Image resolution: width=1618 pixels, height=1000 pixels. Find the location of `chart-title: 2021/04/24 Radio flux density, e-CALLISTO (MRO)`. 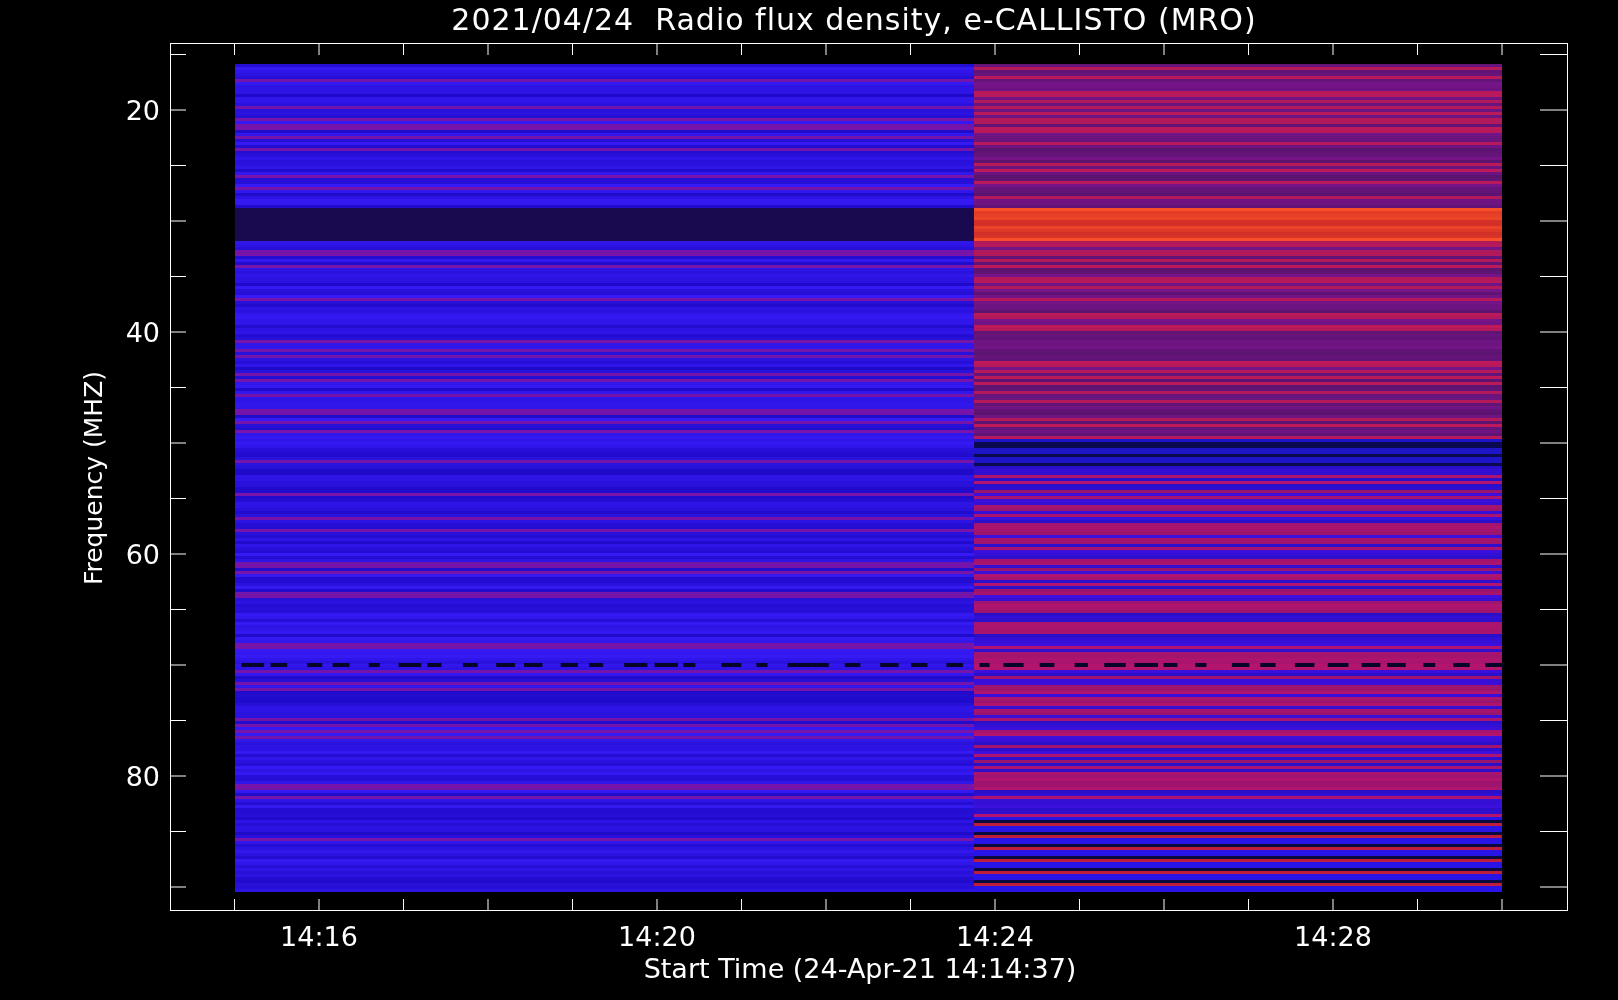

chart-title: 2021/04/24 Radio flux density, e-CALLISTO (MRO) is located at coordinates (854, 20).